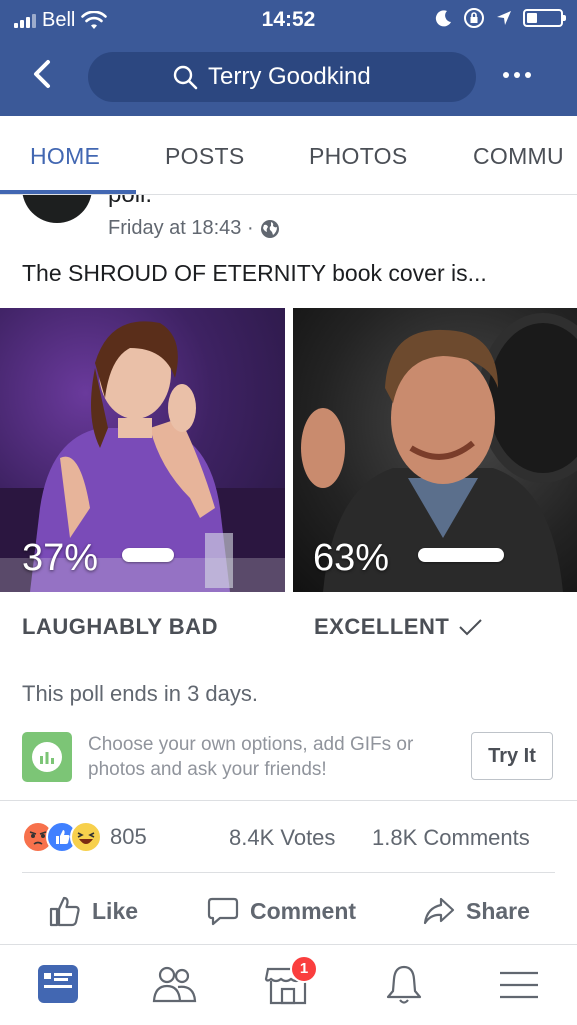 This screenshot has width=577, height=1025. I want to click on marketplace-tab: 1, so click(291, 981).